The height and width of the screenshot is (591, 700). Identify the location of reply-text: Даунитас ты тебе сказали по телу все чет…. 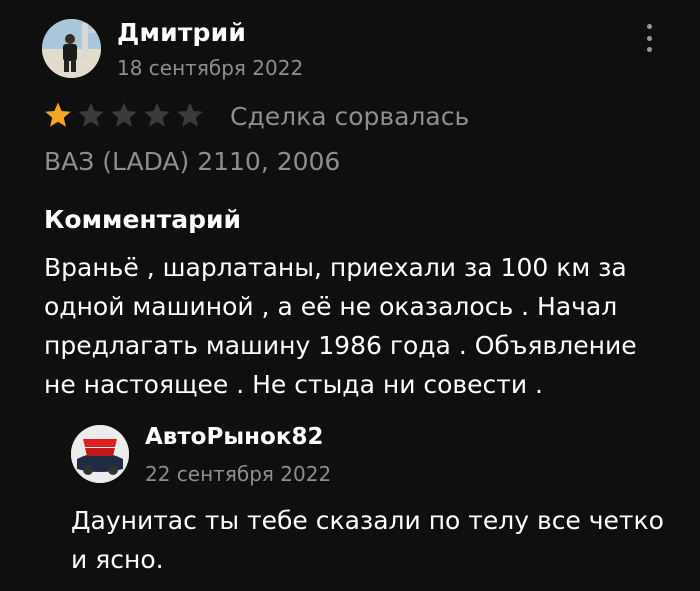
(367, 540).